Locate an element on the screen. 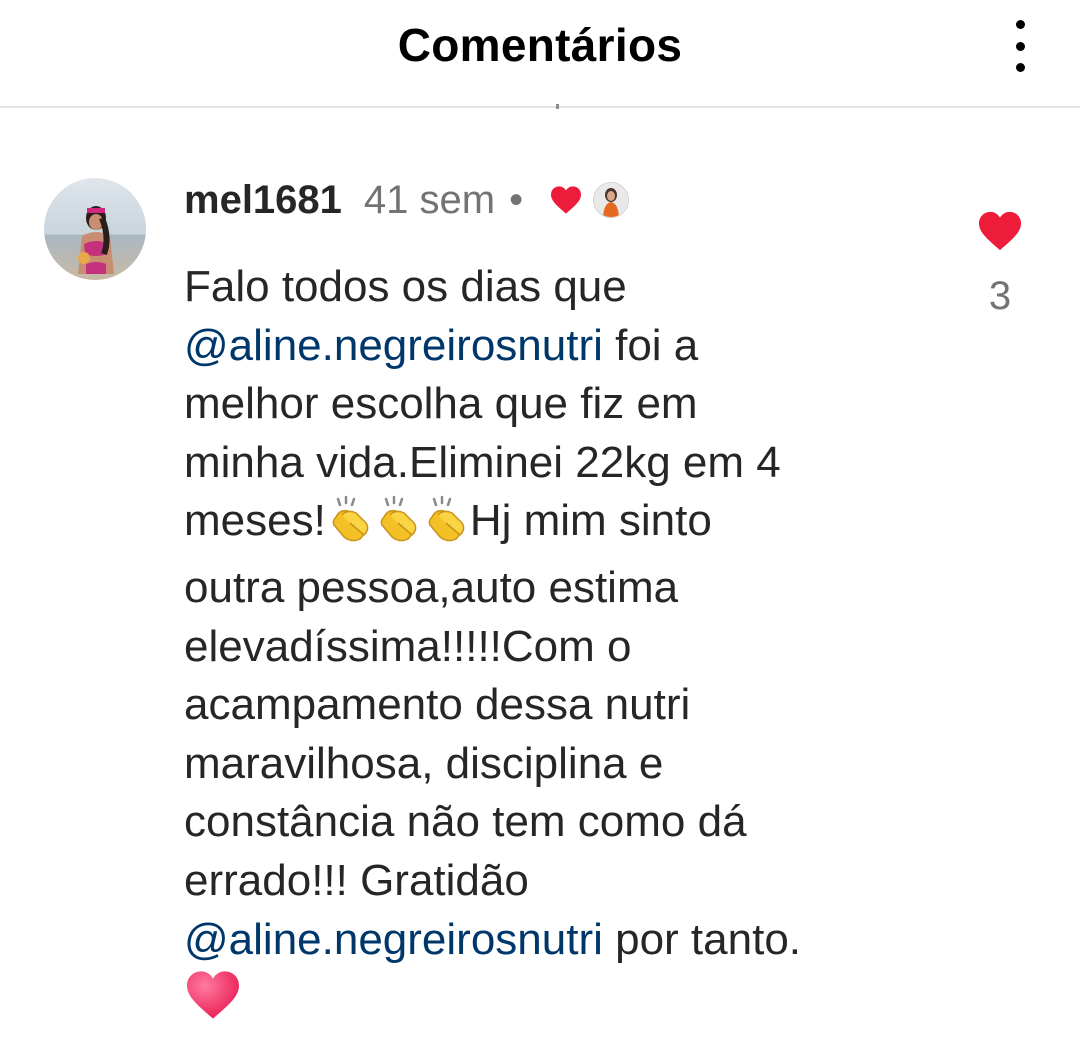 The image size is (1080, 1041). heart-emoji is located at coordinates (213, 1003).